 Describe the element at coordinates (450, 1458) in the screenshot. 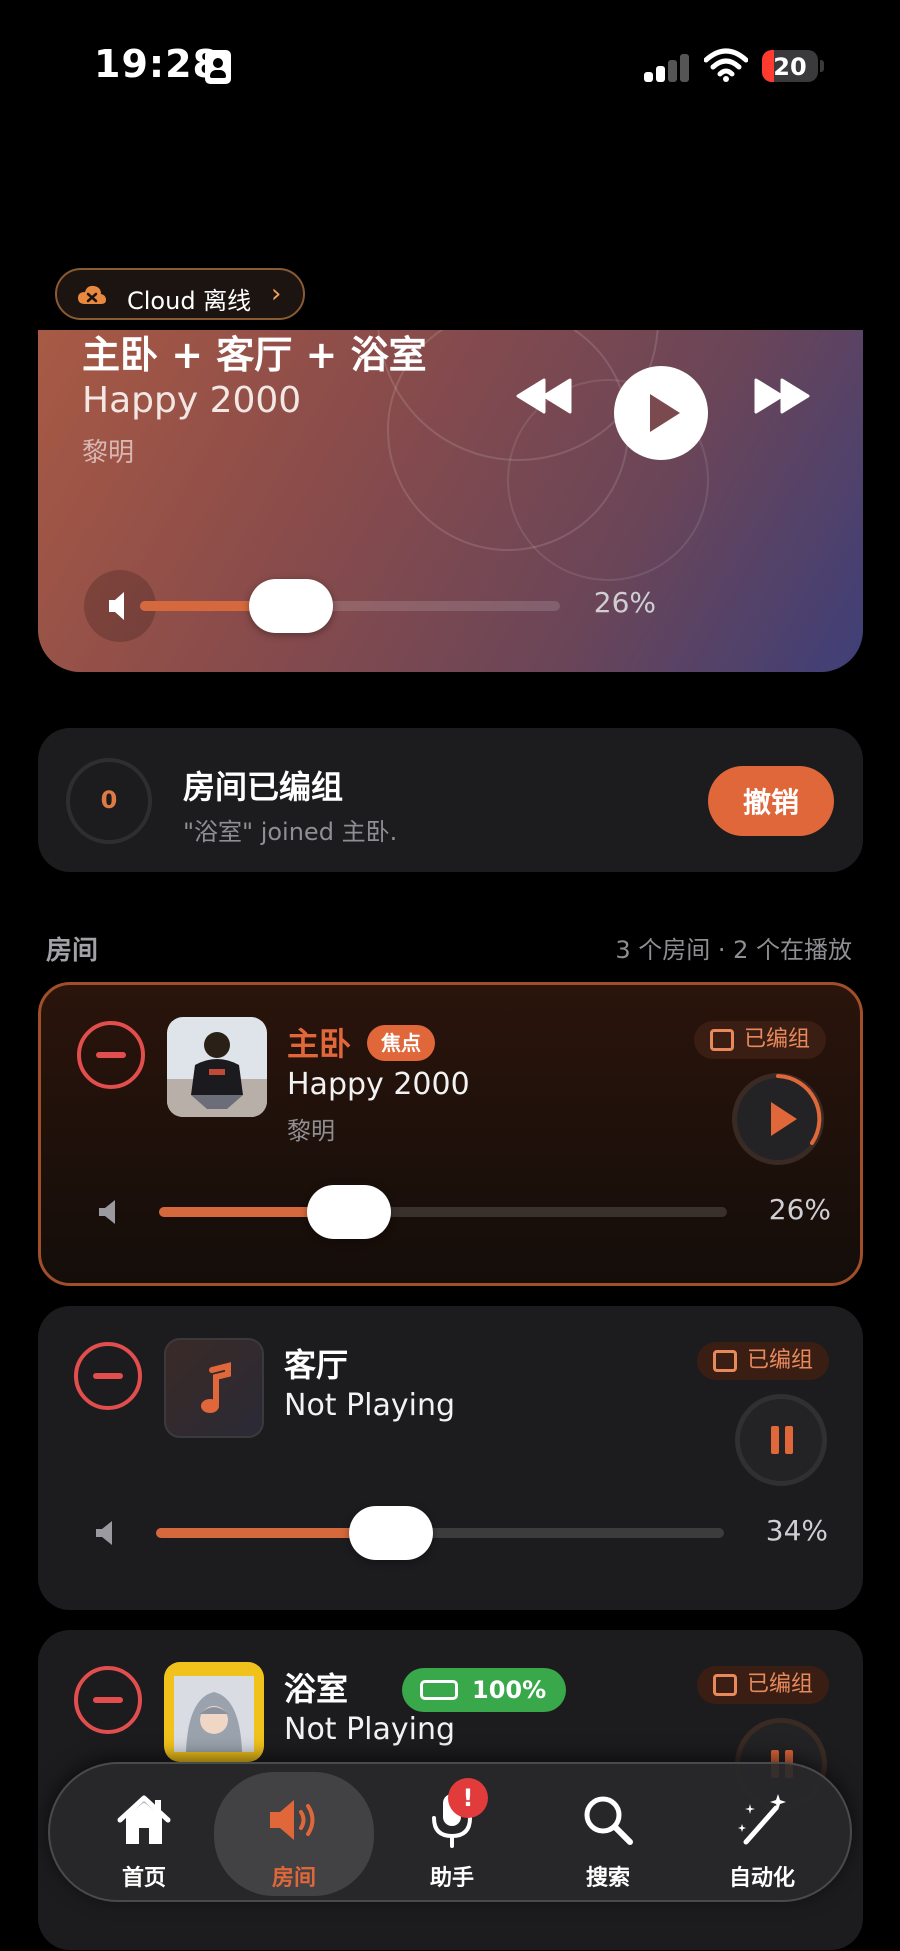

I see `room-card-living-room: 客厅 Not Playing 已编组 34%` at that location.